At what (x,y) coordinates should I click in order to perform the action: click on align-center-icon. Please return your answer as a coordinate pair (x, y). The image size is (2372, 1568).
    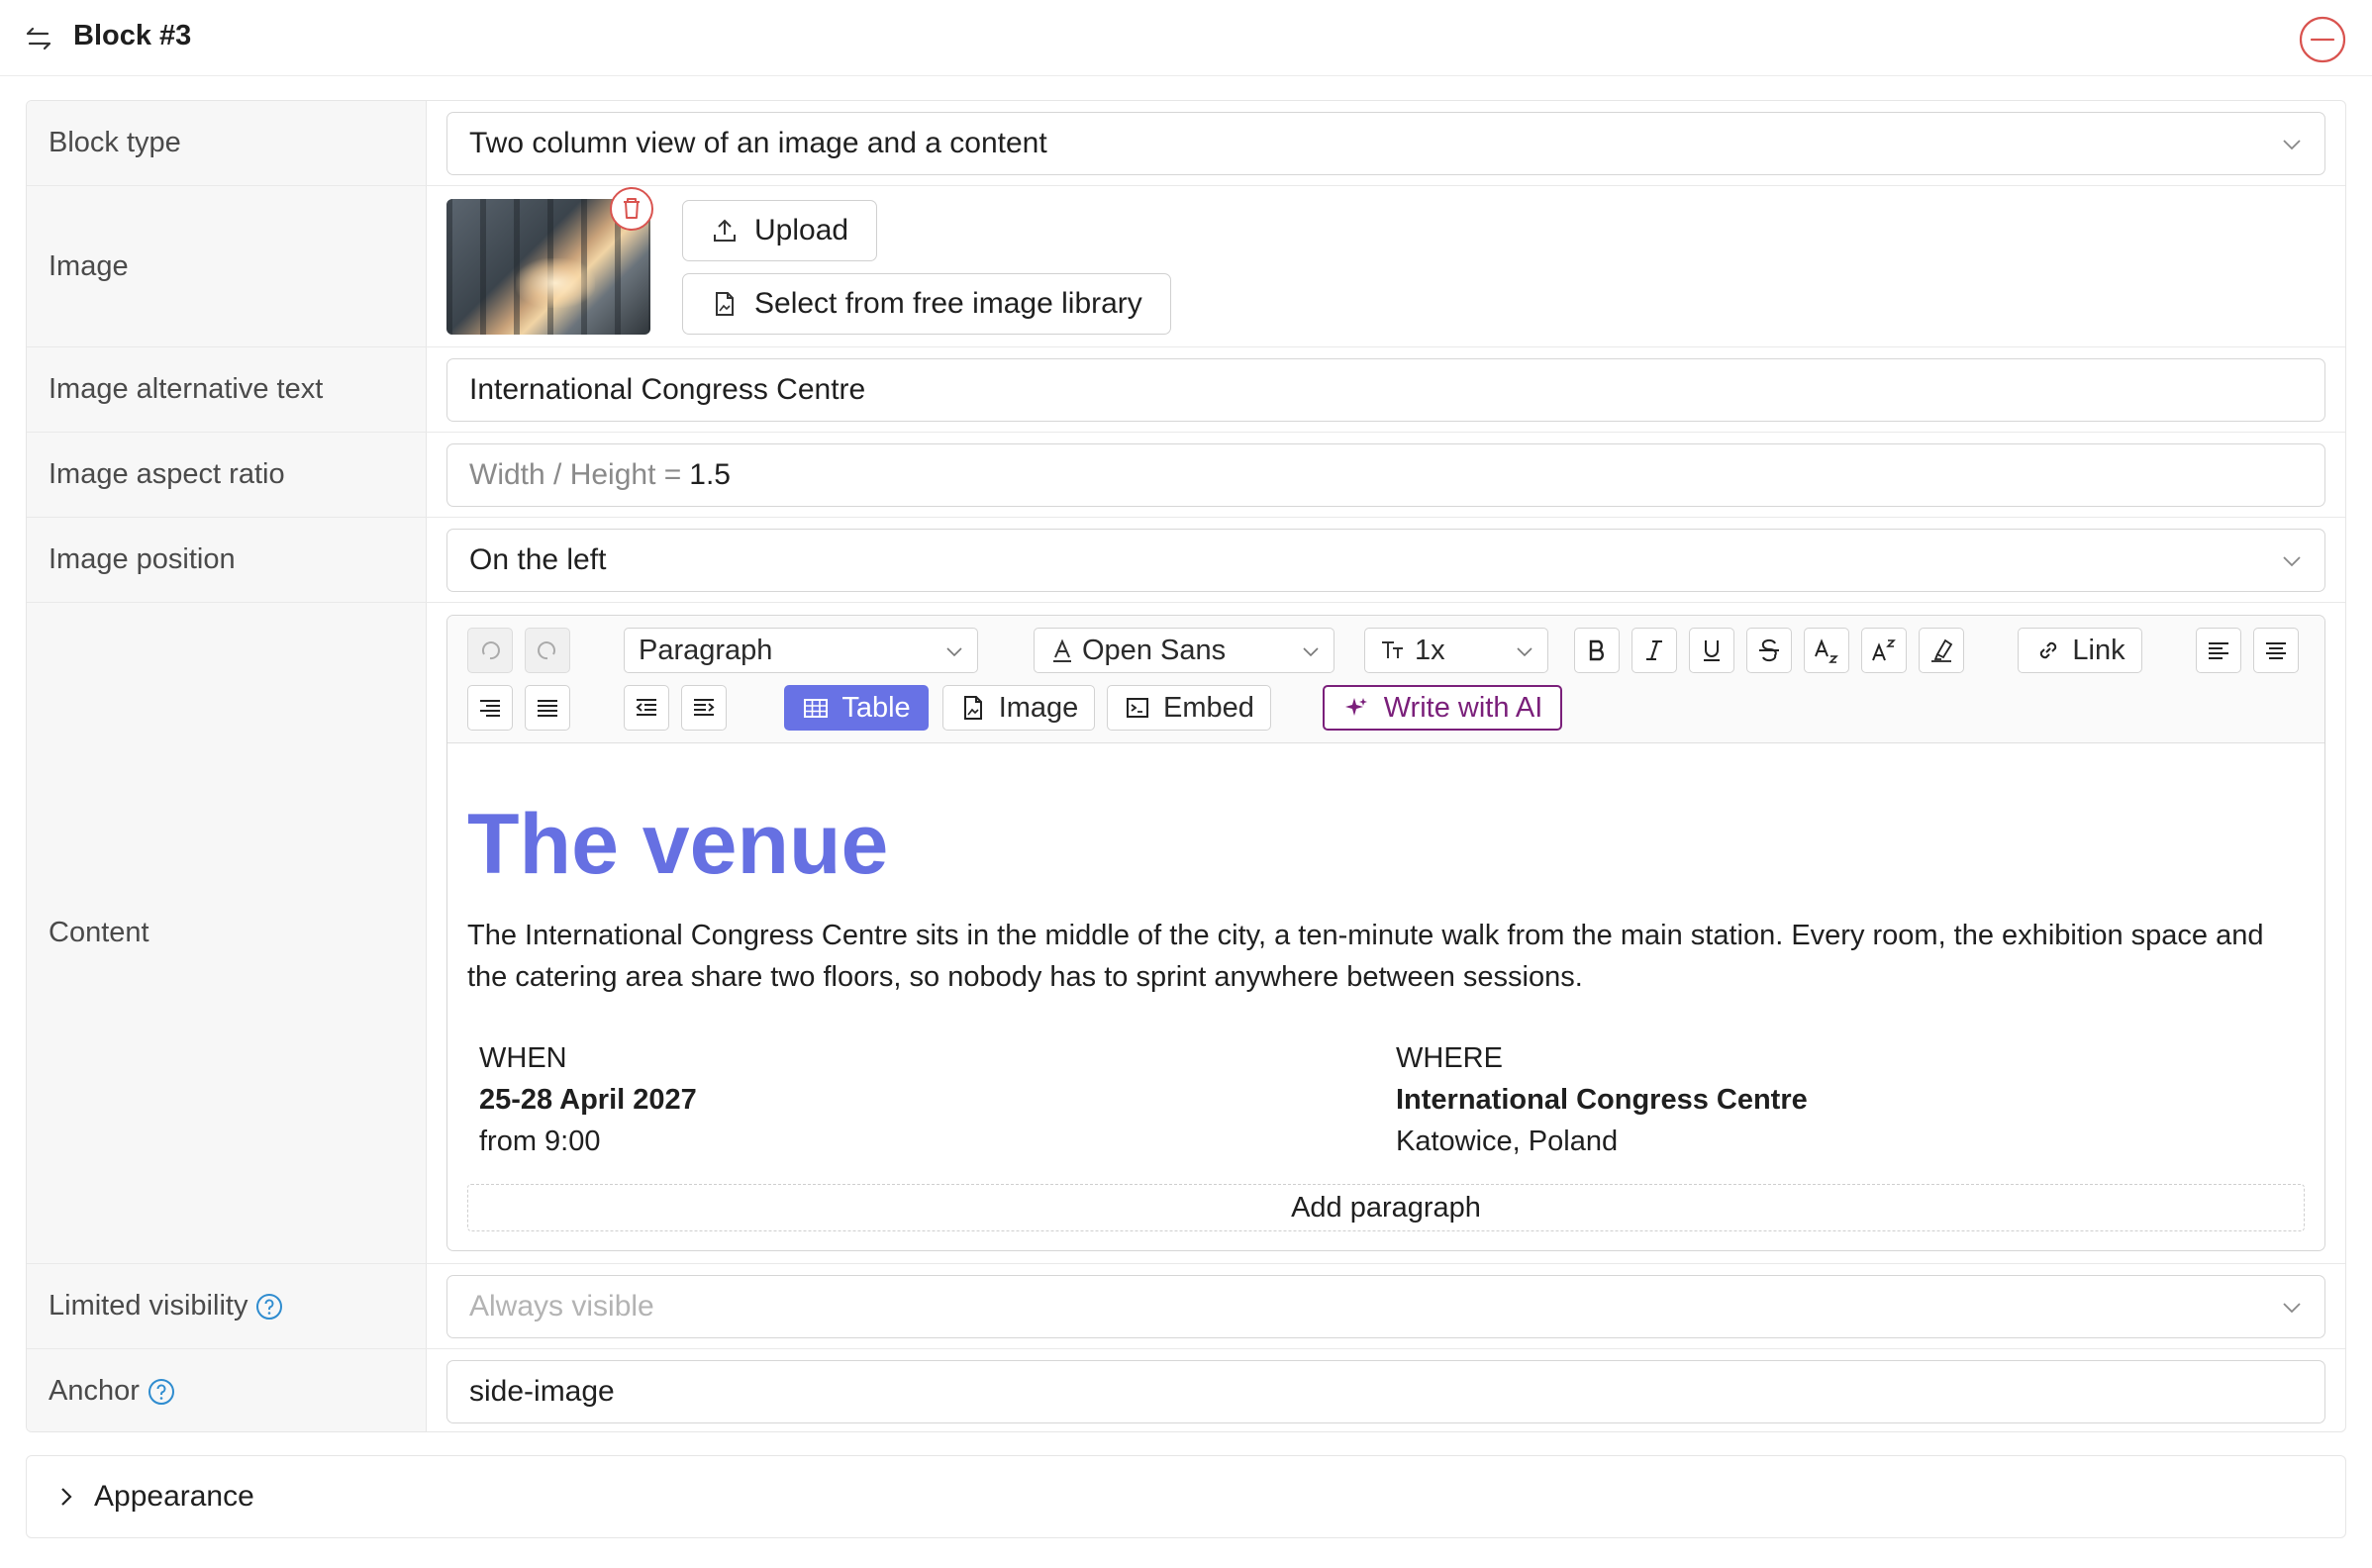
    Looking at the image, I should click on (2276, 650).